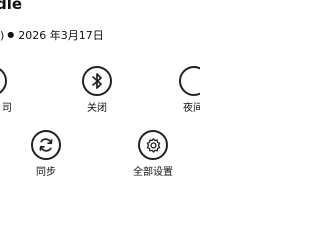 The width and height of the screenshot is (320, 240). I want to click on status-line: ) ● 2026 年3月17日, so click(52, 35).